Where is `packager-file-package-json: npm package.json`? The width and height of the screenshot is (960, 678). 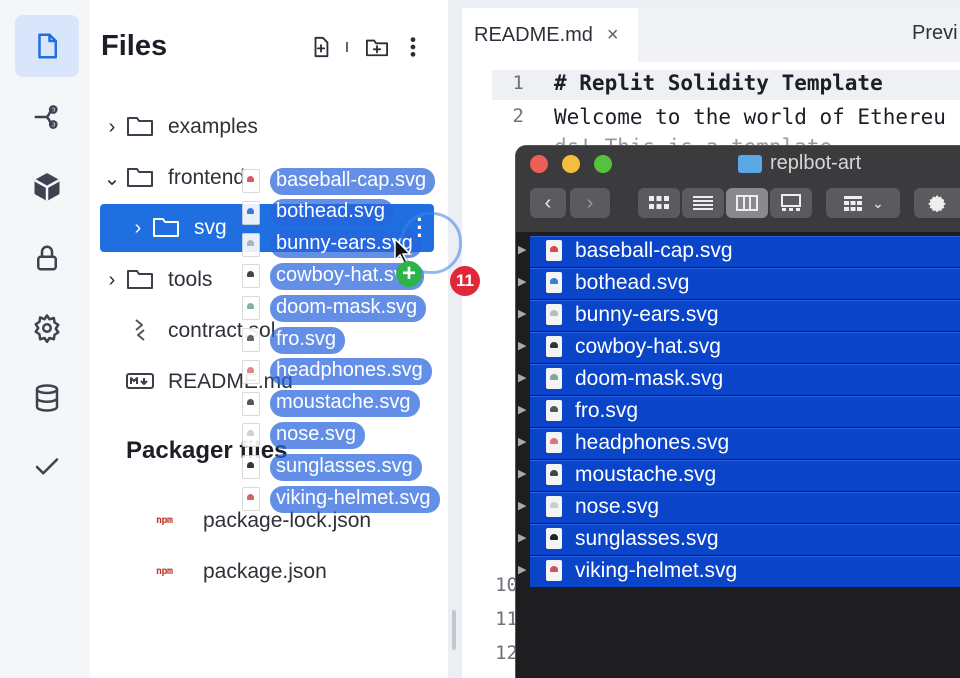 packager-file-package-json: npm package.json is located at coordinates (241, 572).